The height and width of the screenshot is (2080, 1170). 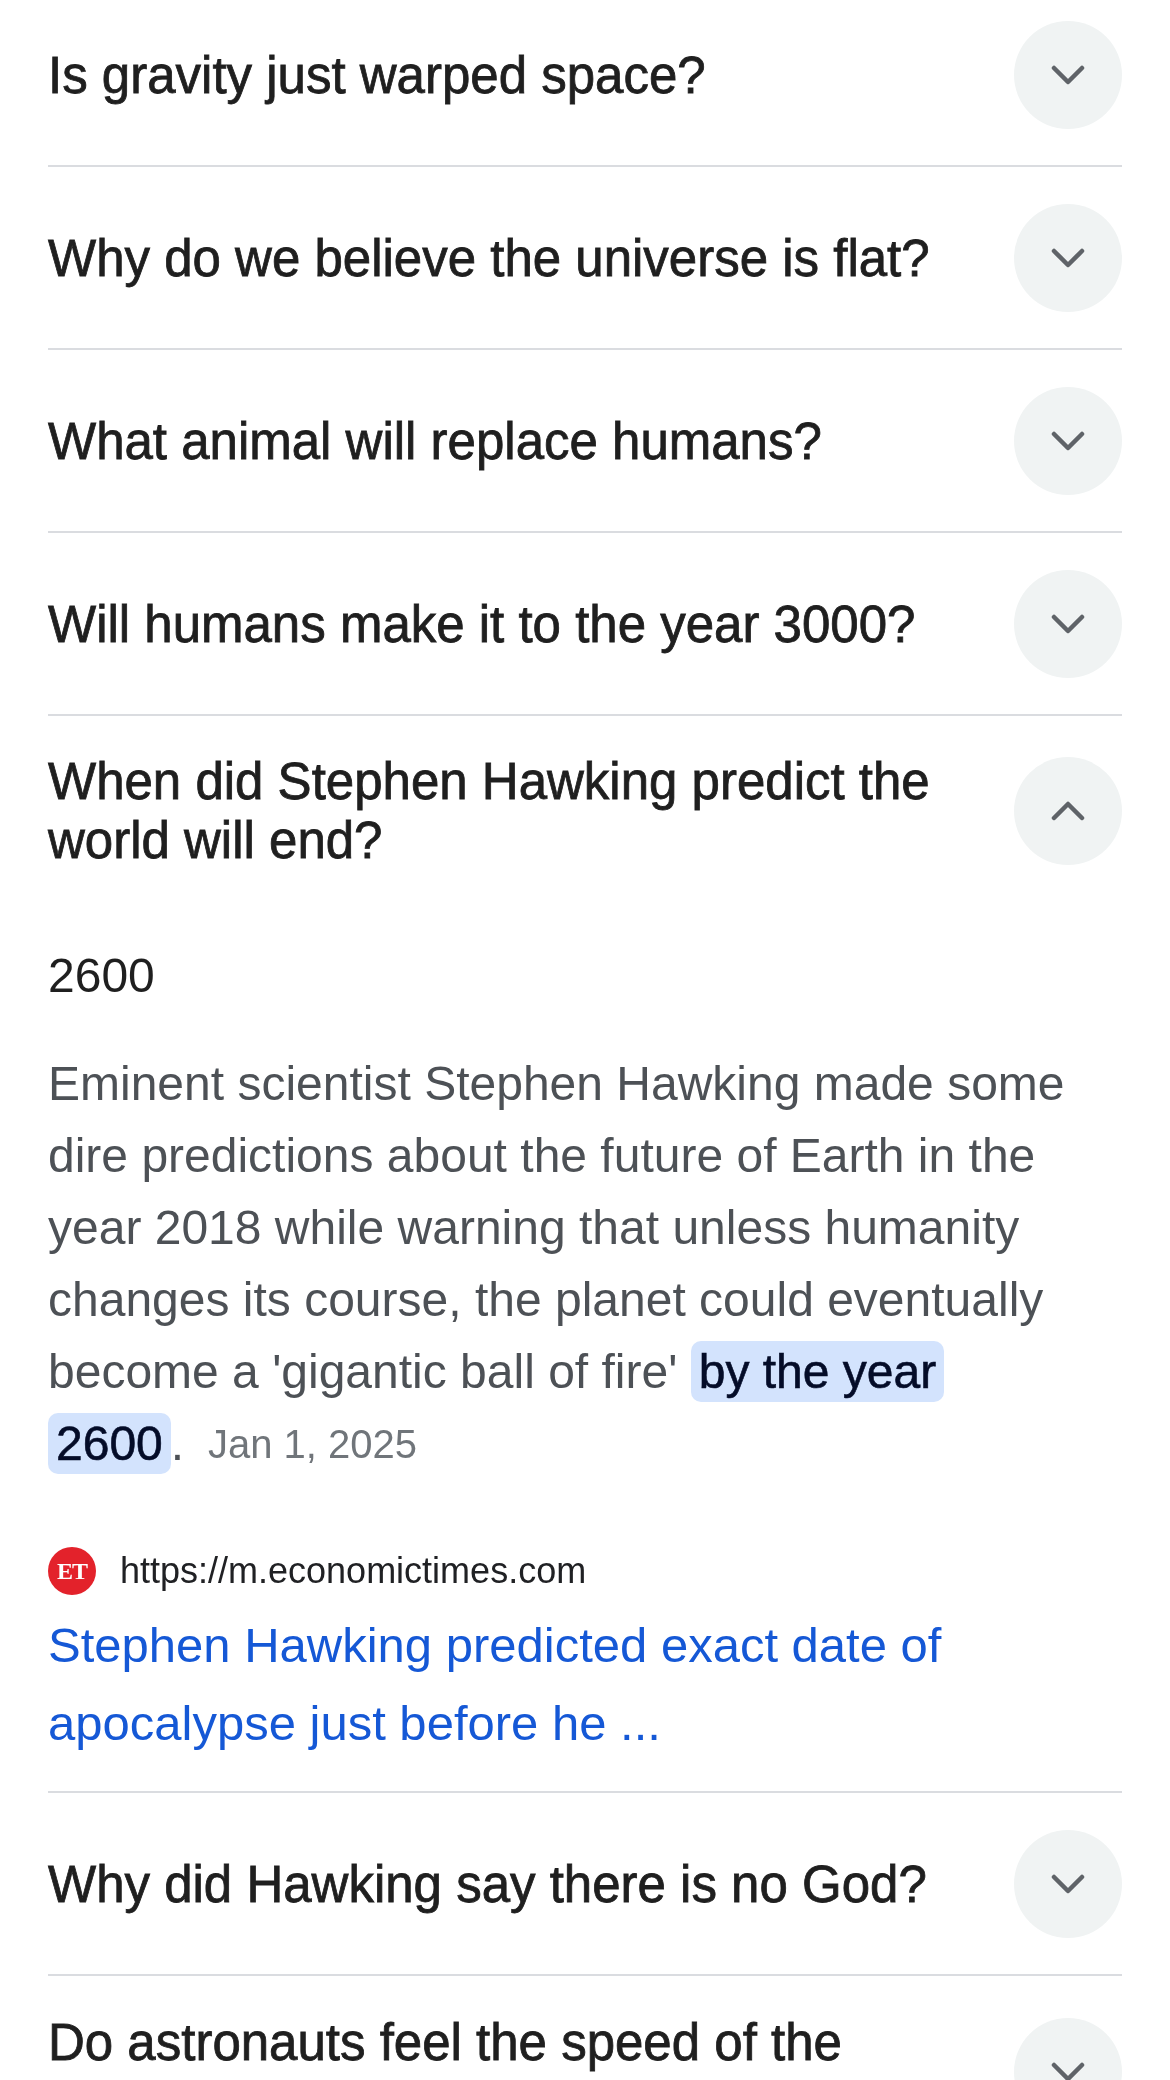 What do you see at coordinates (445, 2042) in the screenshot?
I see `question-text: Do astronauts feel the speed of the` at bounding box center [445, 2042].